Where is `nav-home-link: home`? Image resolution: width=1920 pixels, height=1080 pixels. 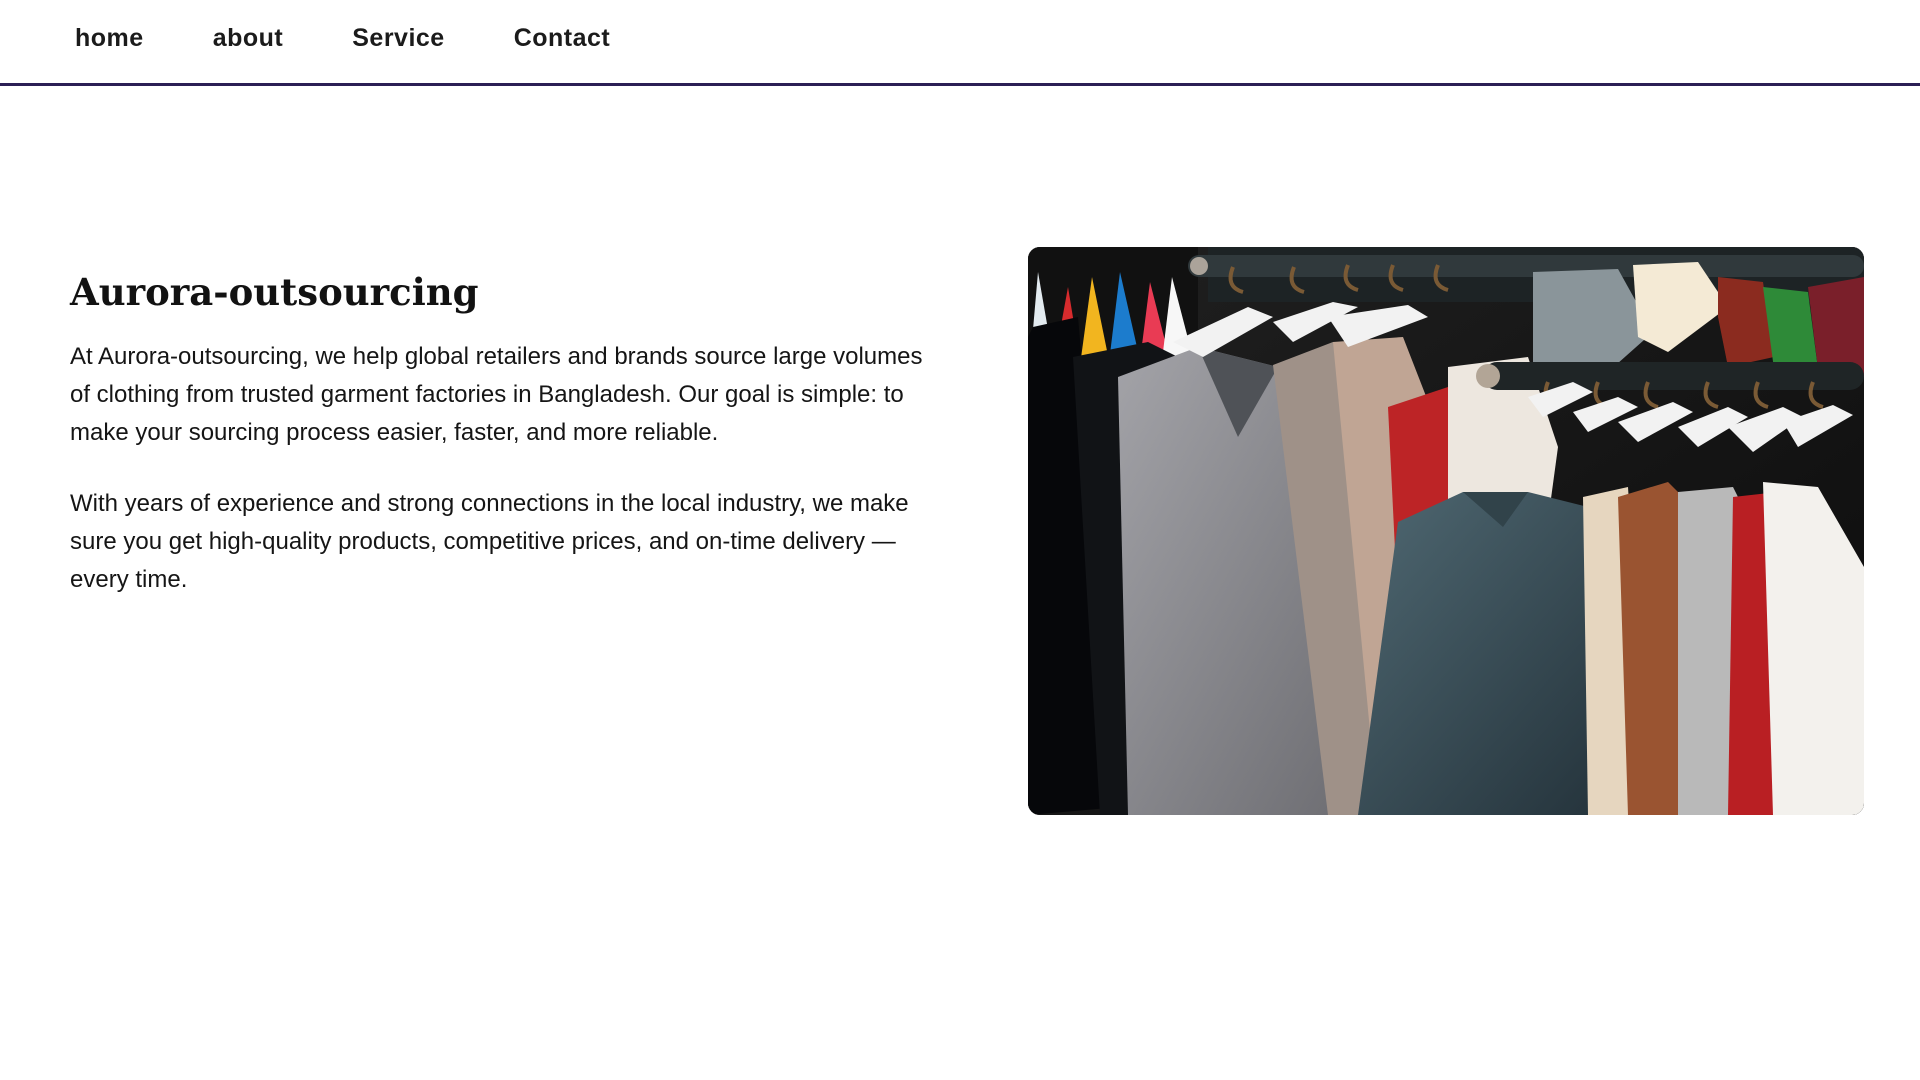
nav-home-link: home is located at coordinates (109, 38).